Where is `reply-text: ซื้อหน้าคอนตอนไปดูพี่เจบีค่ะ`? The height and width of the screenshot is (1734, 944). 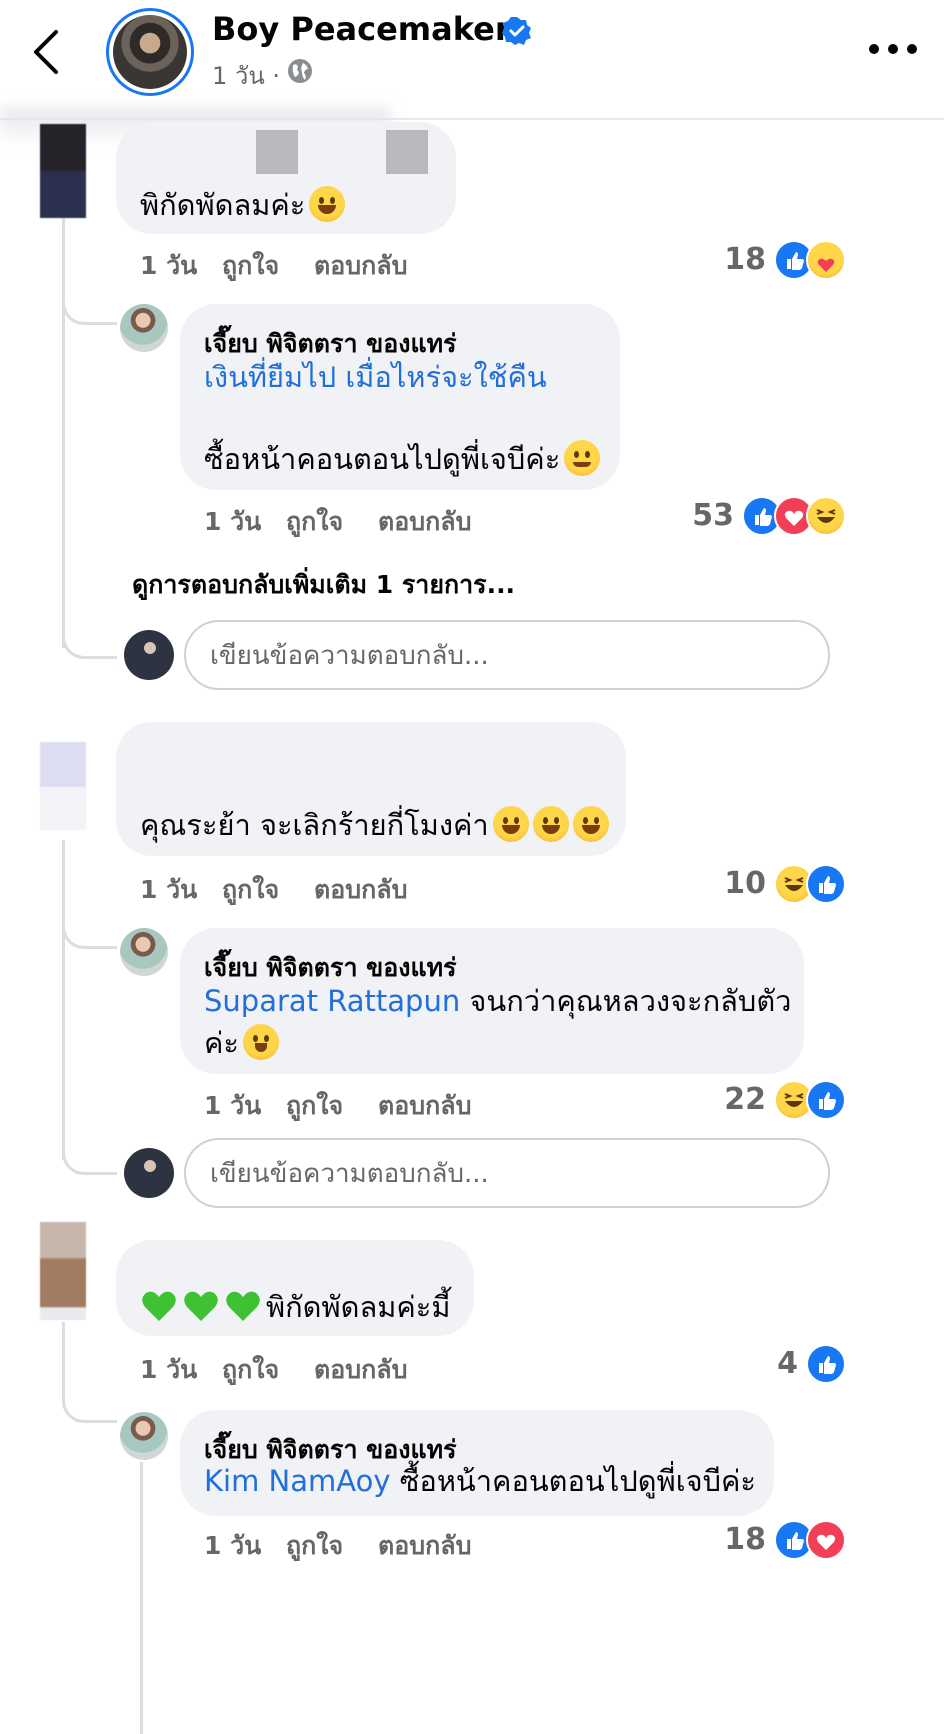
reply-text: ซื้อหน้าคอนตอนไปดูพี่เจบีค่ะ is located at coordinates (402, 458).